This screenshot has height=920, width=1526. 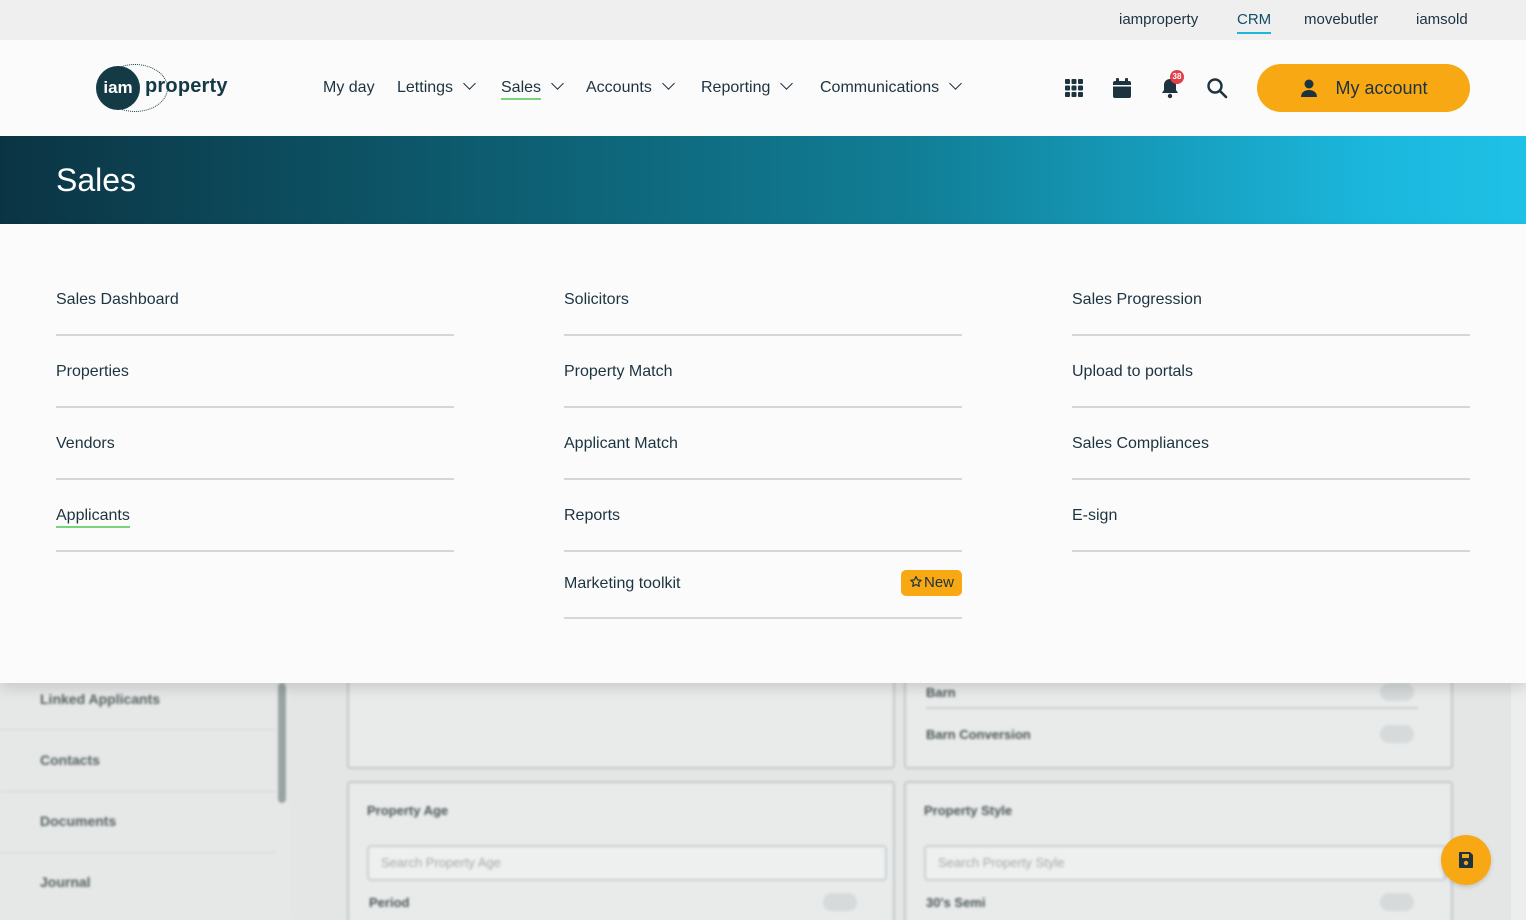 I want to click on logo: iam property, so click(x=166, y=88).